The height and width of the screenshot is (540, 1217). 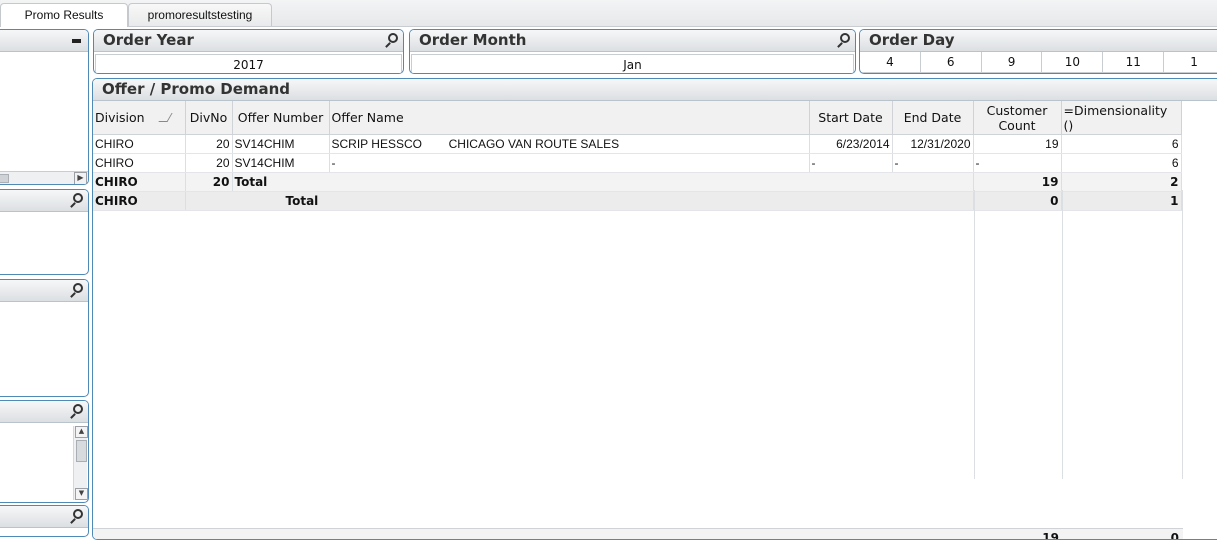 I want to click on order-month-value: Jan, so click(x=632, y=63).